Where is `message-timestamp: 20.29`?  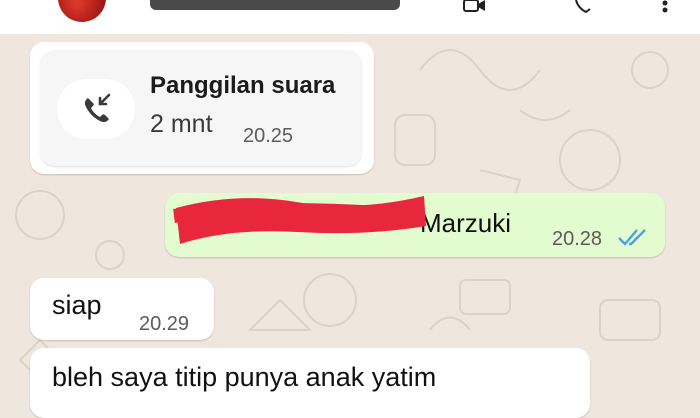
message-timestamp: 20.29 is located at coordinates (164, 324).